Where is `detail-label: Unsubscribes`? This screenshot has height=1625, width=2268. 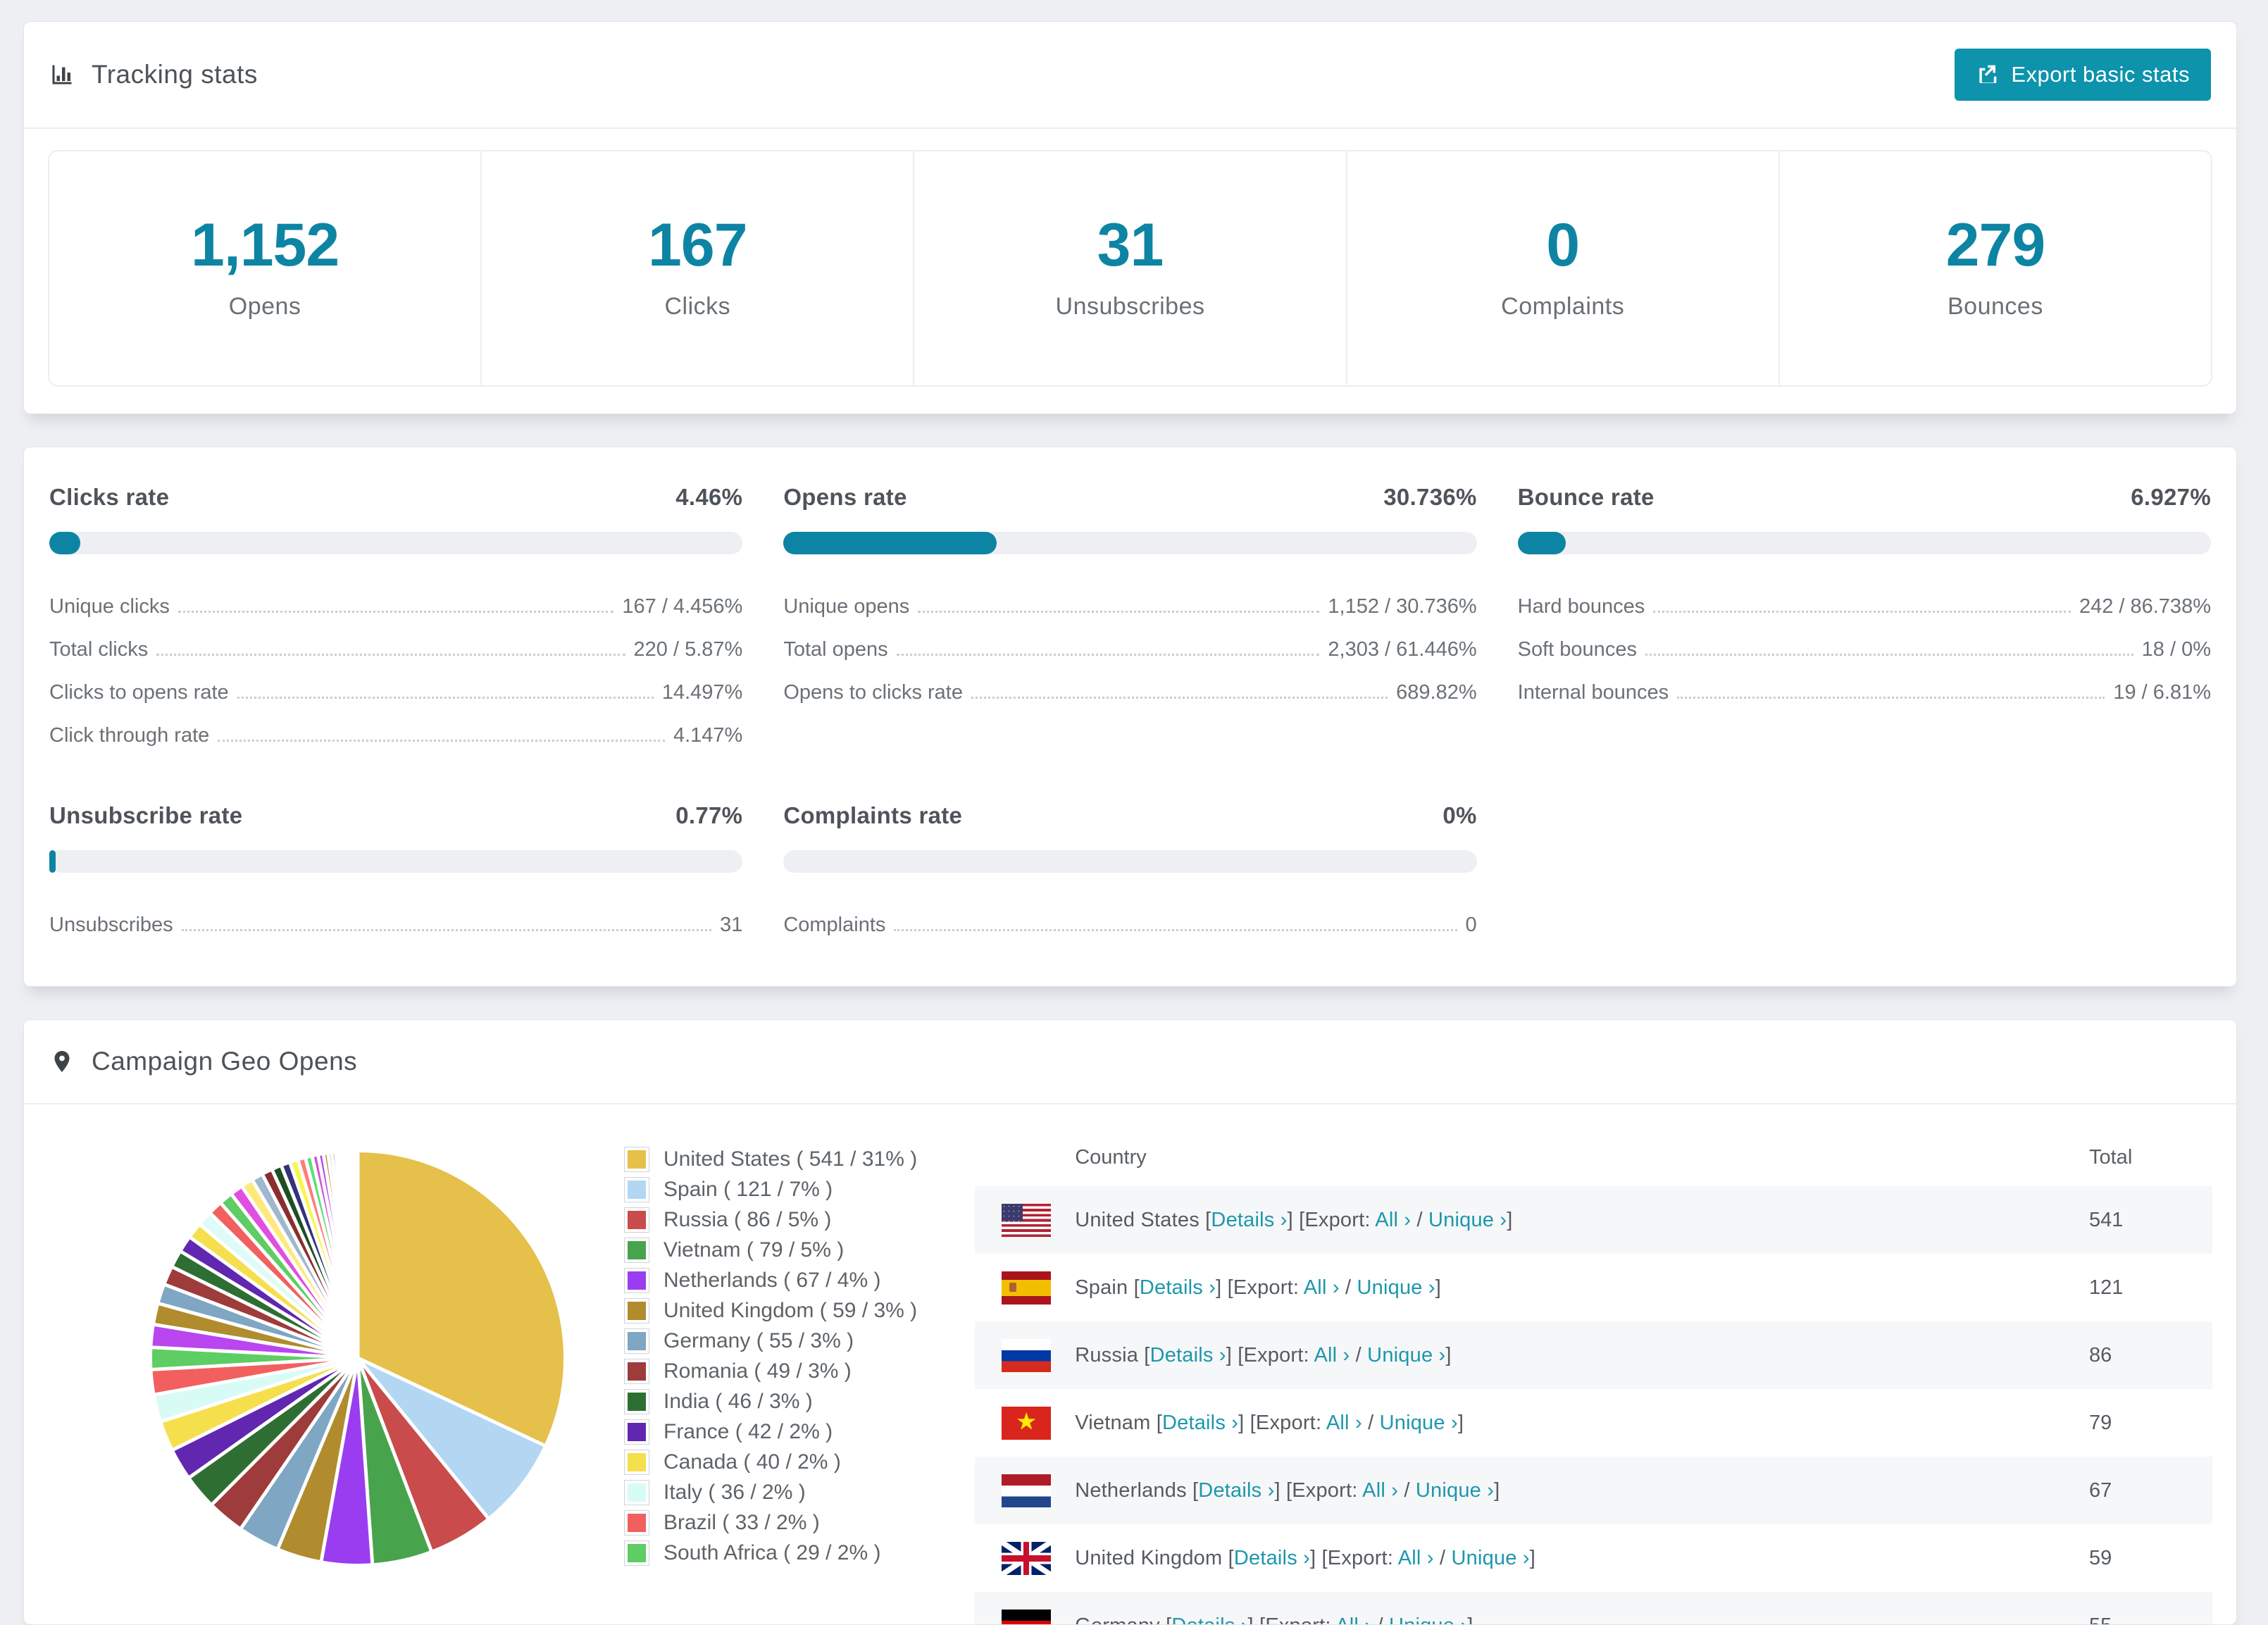
detail-label: Unsubscribes is located at coordinates (111, 925).